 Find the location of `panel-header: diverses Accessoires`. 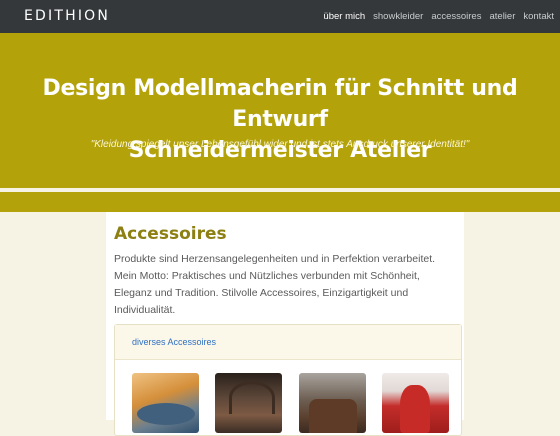

panel-header: diverses Accessoires is located at coordinates (288, 342).